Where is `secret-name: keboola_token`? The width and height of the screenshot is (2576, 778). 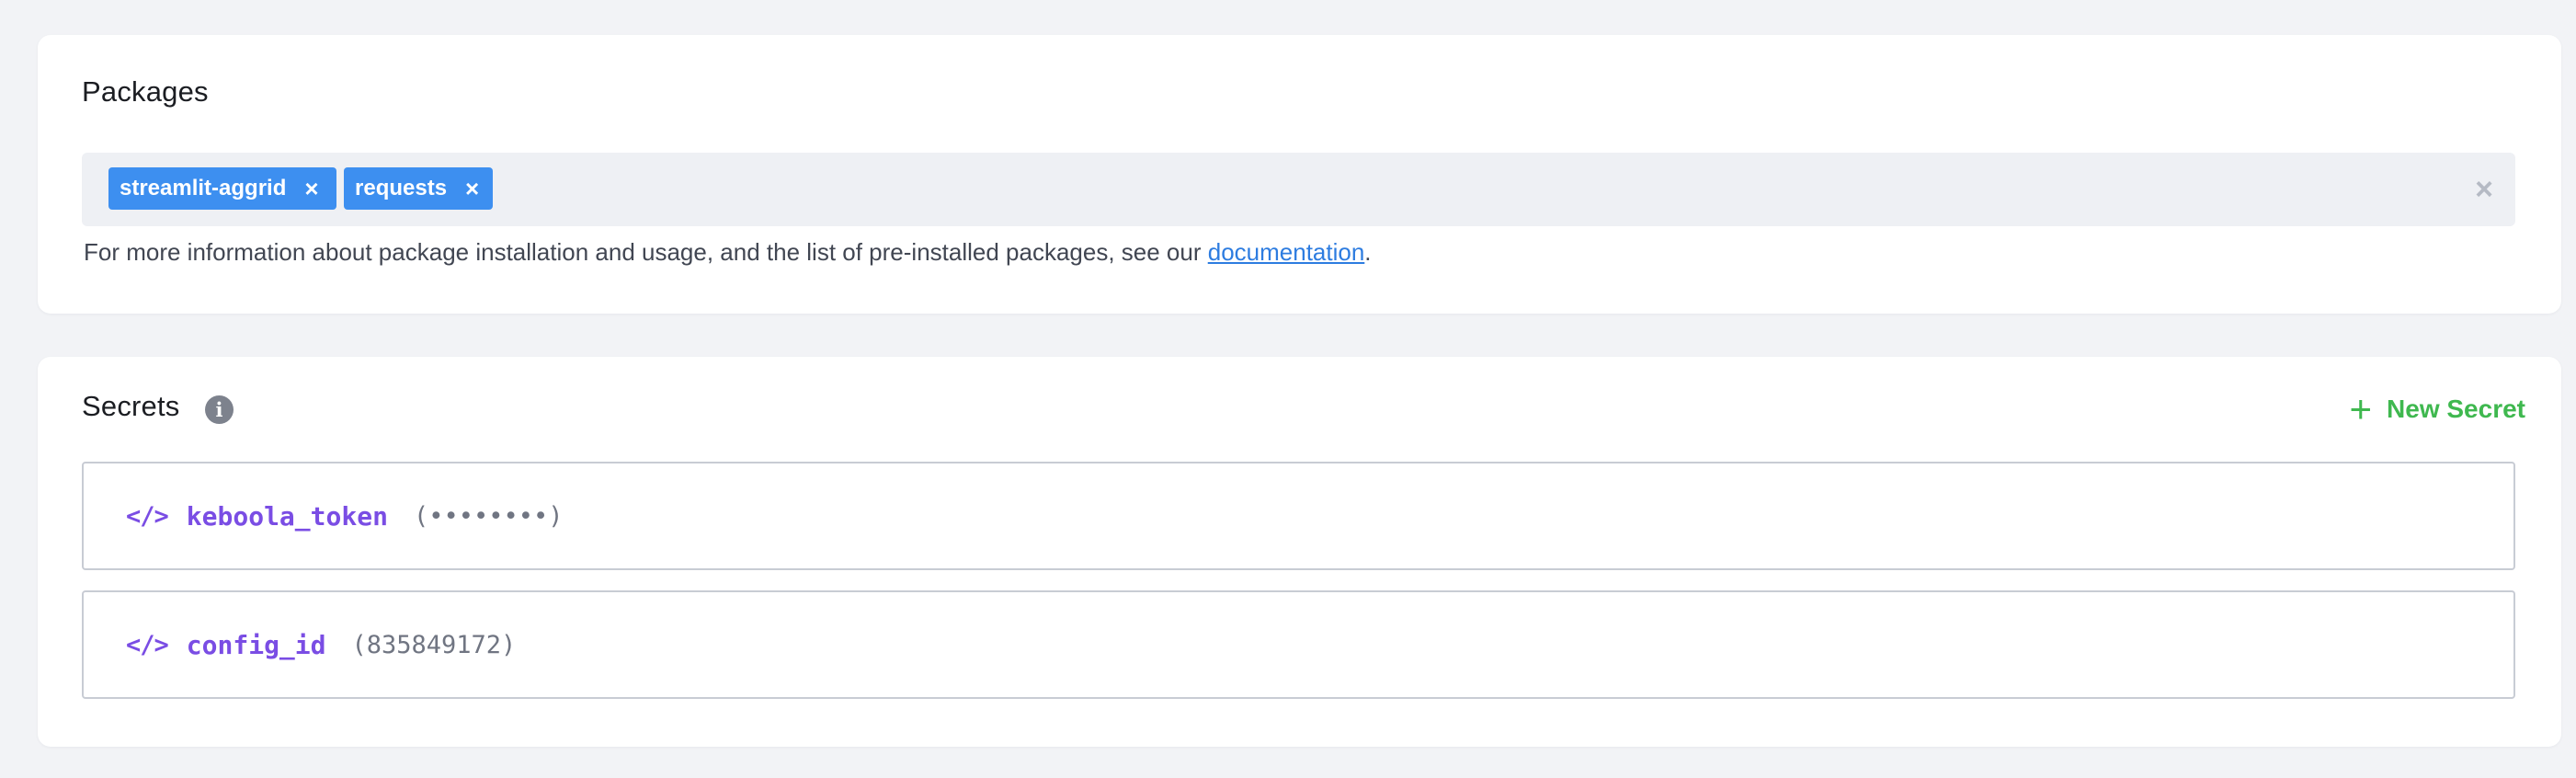
secret-name: keboola_token is located at coordinates (287, 516).